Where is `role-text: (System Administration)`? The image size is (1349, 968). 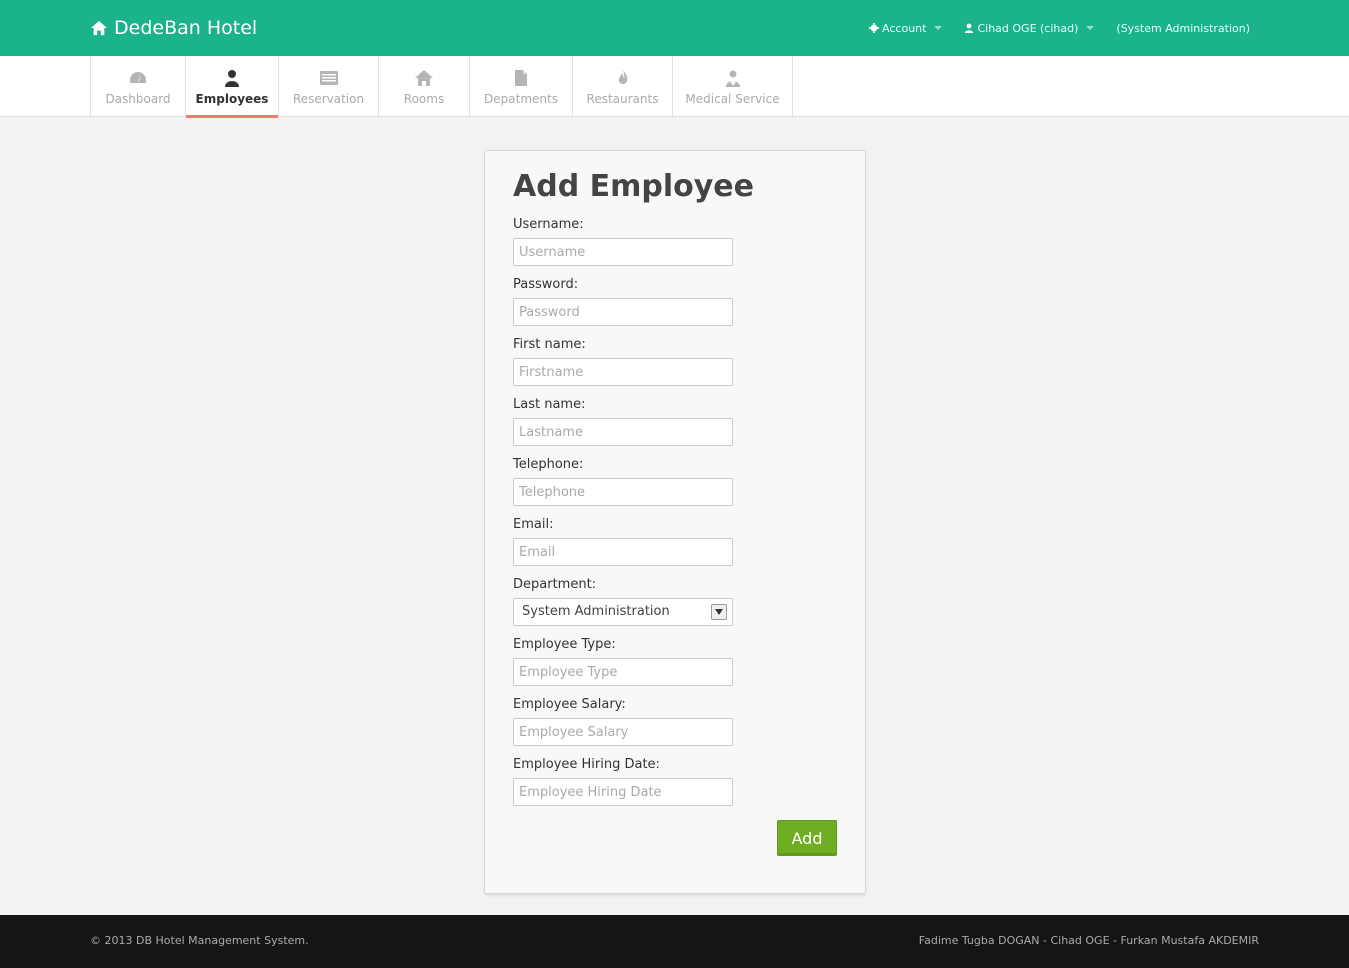
role-text: (System Administration) is located at coordinates (1183, 28).